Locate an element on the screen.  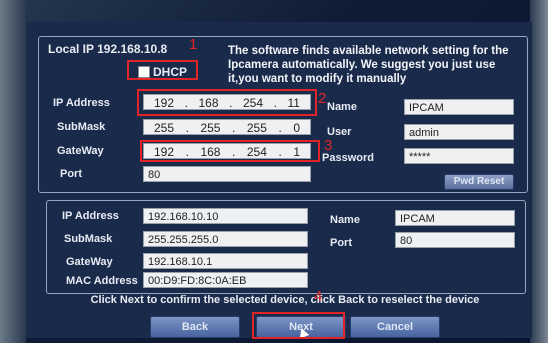
cancel-button: Cancel is located at coordinates (395, 327).